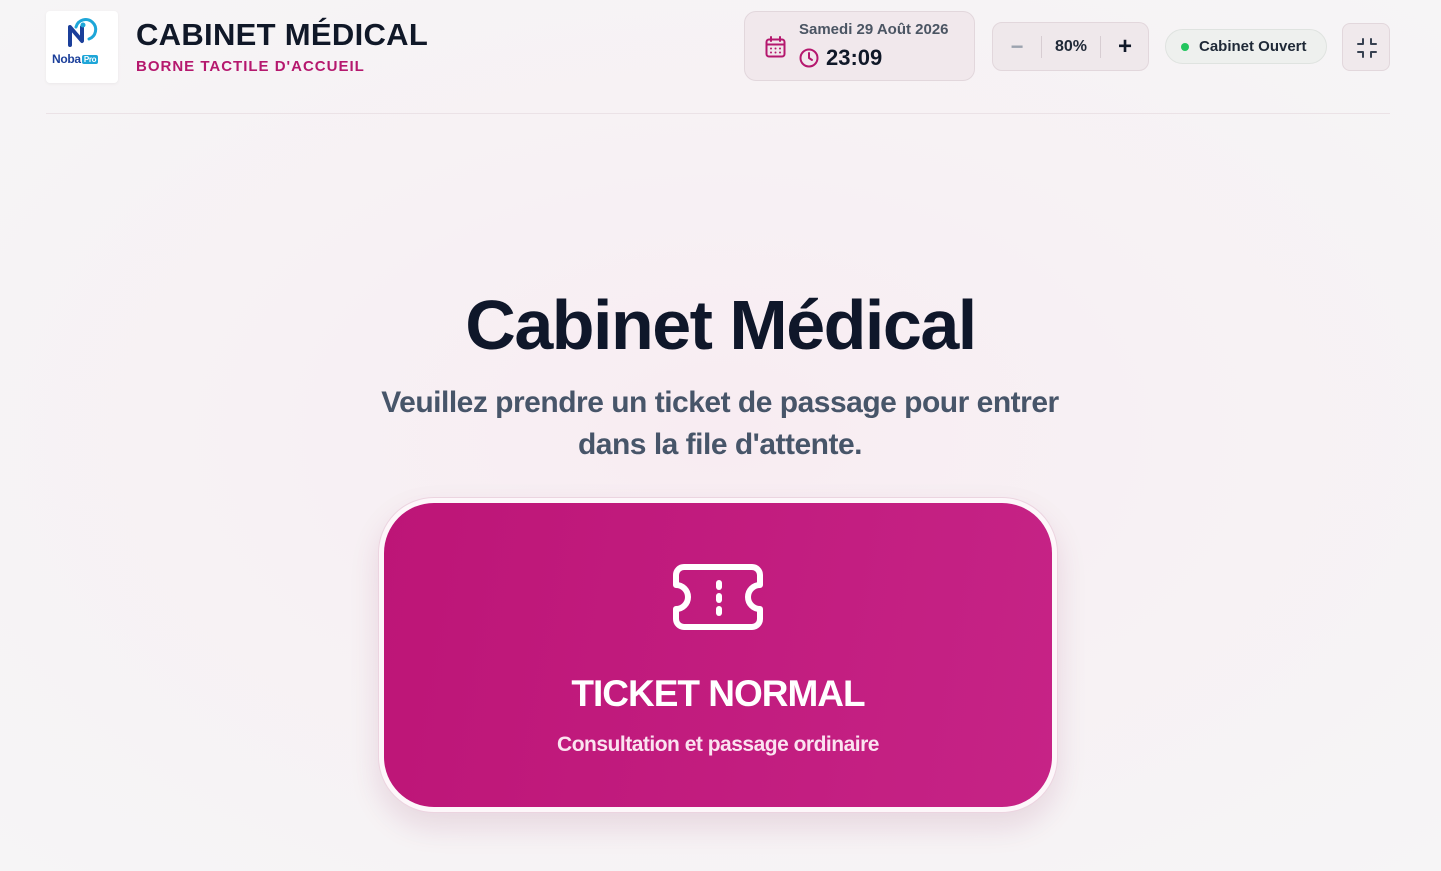  I want to click on date-time-panel: Samedi 29 Août 2026 23:09, so click(859, 46).